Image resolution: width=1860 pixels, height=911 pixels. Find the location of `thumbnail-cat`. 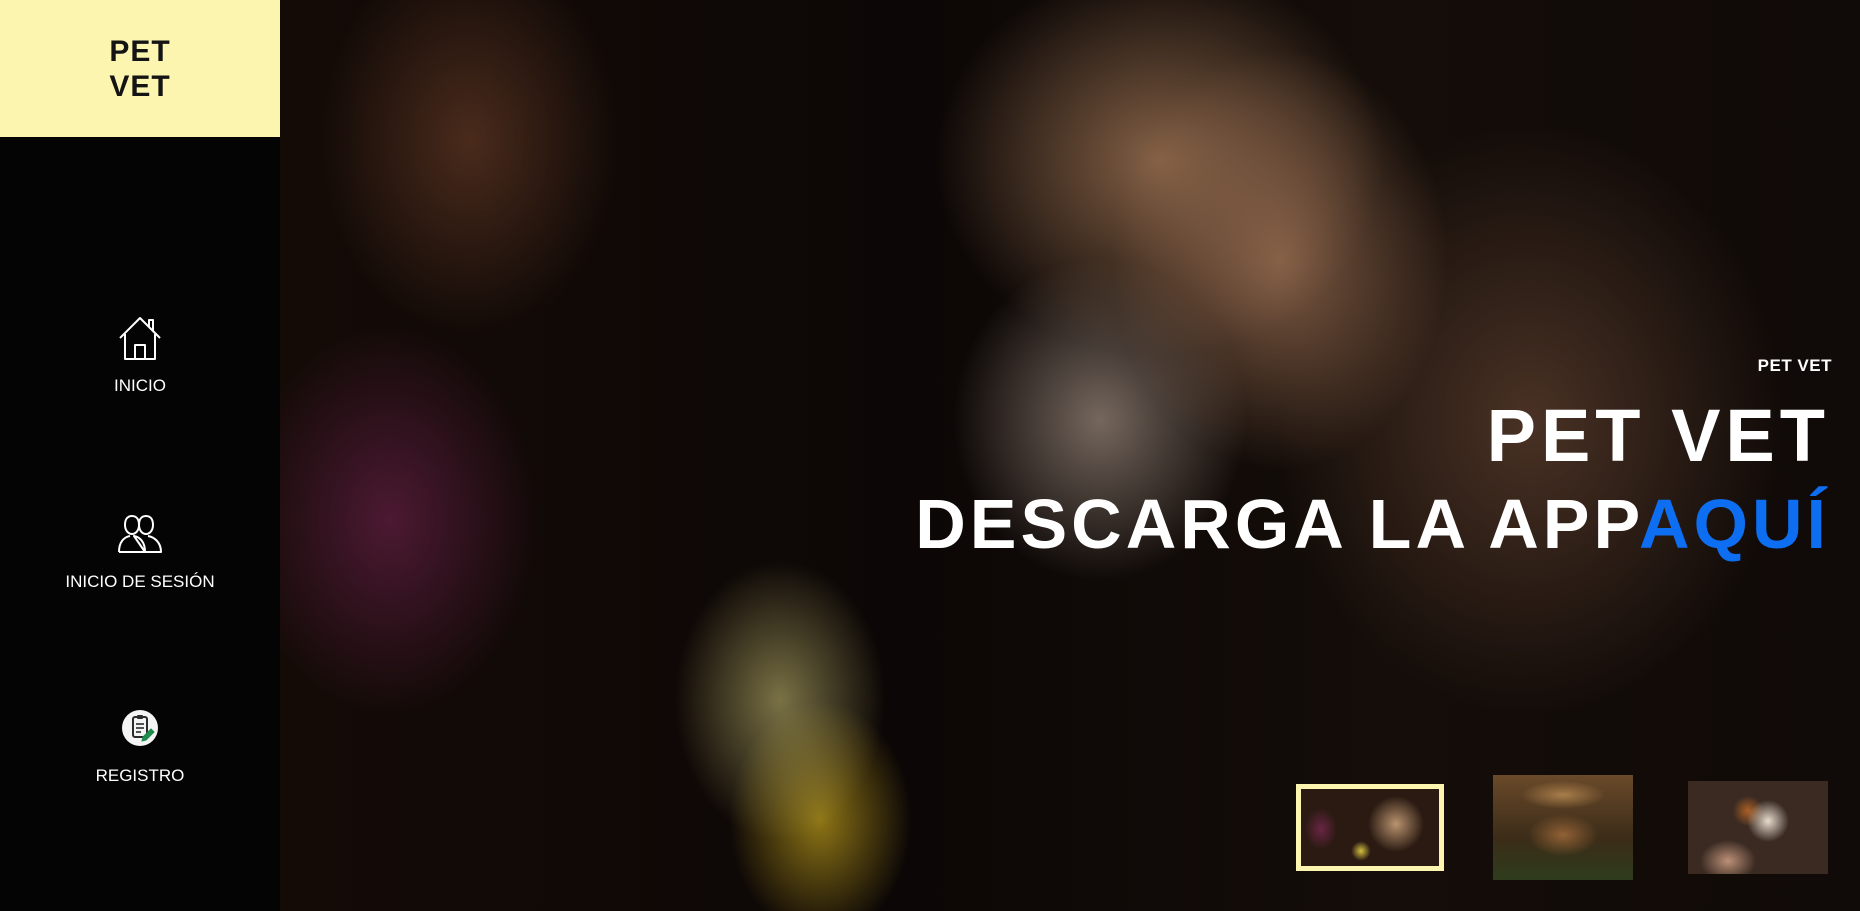

thumbnail-cat is located at coordinates (1758, 827).